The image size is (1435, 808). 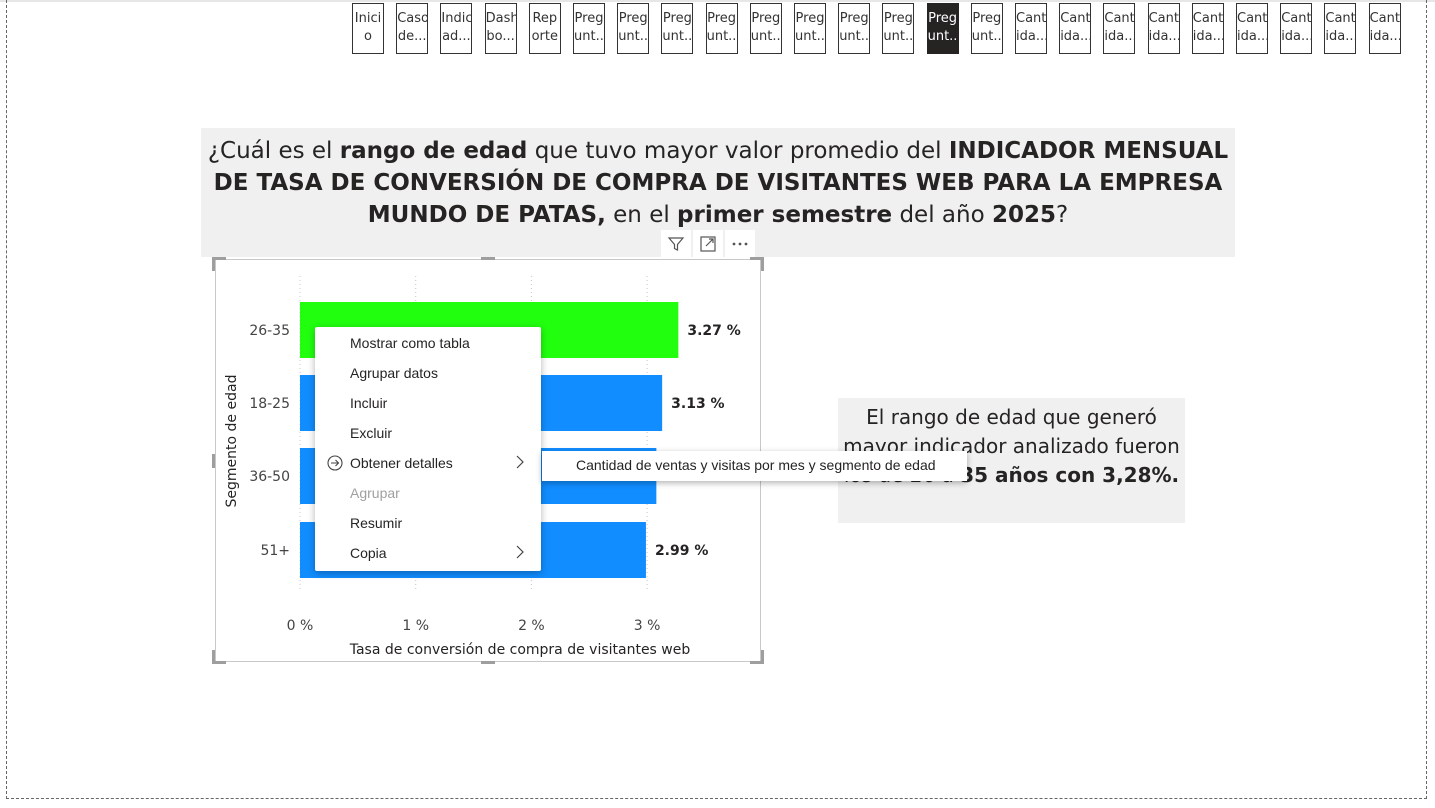 What do you see at coordinates (273, 151) in the screenshot?
I see `question-text: ¿Cuál es el` at bounding box center [273, 151].